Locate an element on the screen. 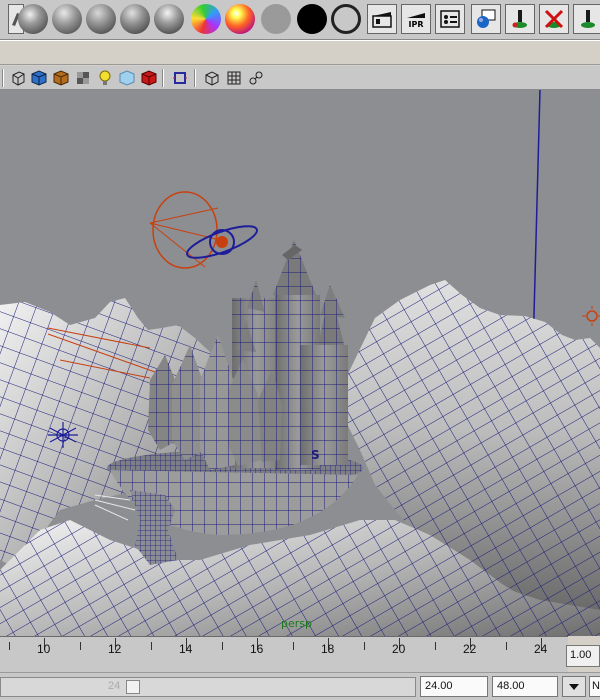 The height and width of the screenshot is (700, 600). dropdown-button is located at coordinates (574, 686).